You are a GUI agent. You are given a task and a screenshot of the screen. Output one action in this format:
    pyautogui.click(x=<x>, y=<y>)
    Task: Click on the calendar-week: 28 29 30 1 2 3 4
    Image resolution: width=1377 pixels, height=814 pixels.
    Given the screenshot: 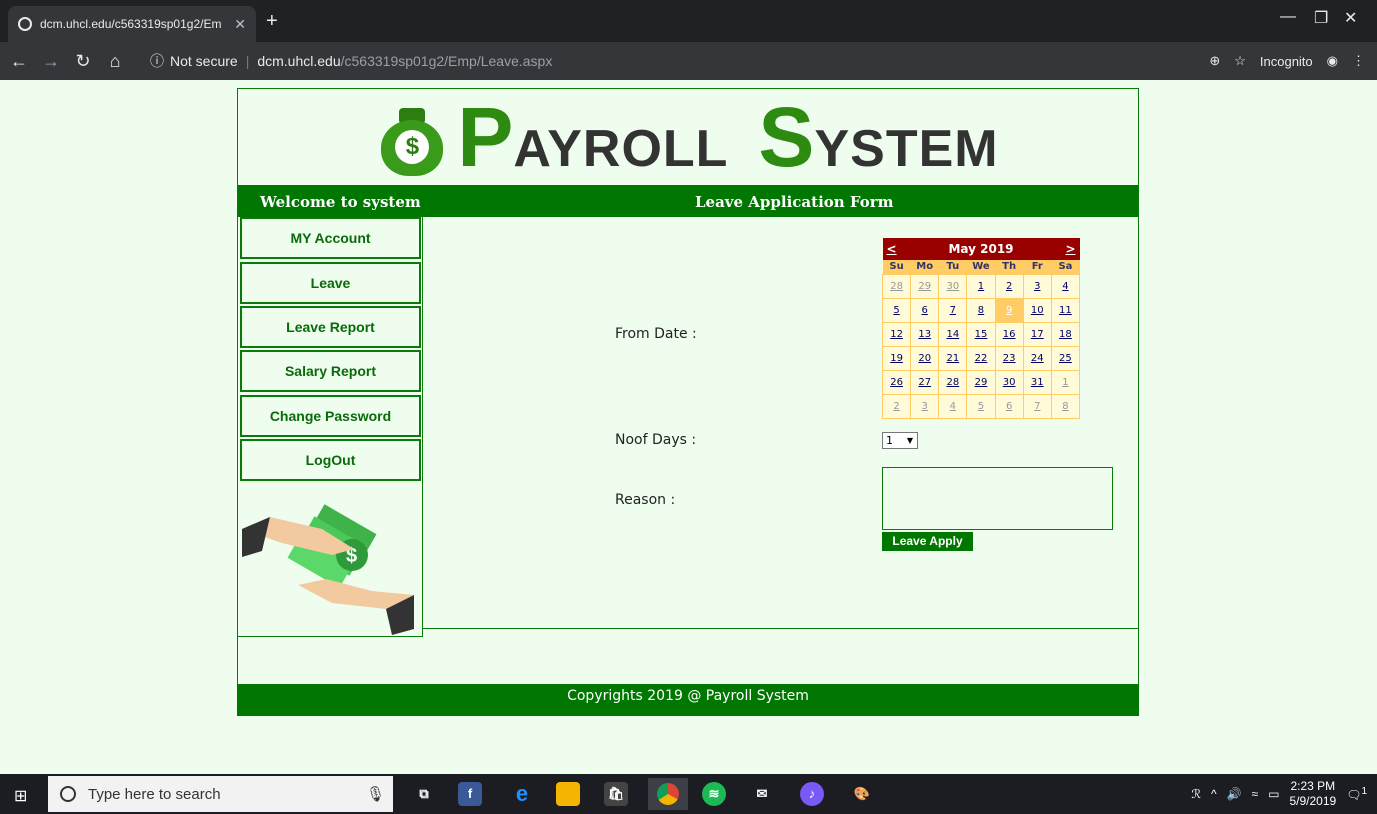 What is the action you would take?
    pyautogui.click(x=981, y=286)
    